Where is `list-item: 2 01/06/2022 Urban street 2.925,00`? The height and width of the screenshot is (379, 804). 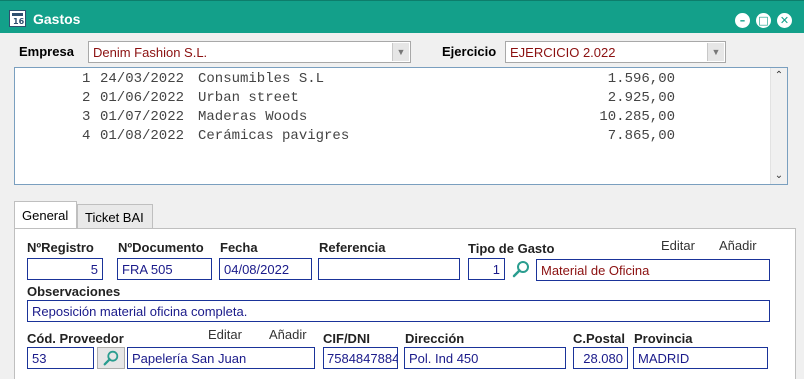
list-item: 2 01/06/2022 Urban street 2.925,00 is located at coordinates (390, 99).